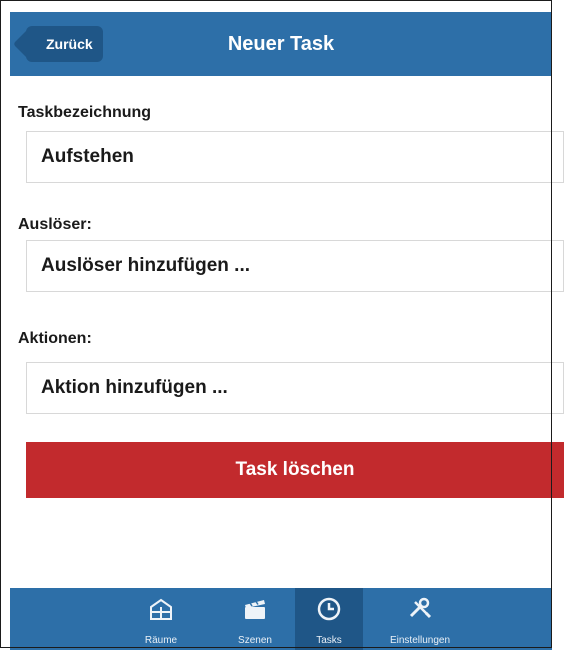  Describe the element at coordinates (161, 640) in the screenshot. I see `tab-rooms-label: Räume` at that location.